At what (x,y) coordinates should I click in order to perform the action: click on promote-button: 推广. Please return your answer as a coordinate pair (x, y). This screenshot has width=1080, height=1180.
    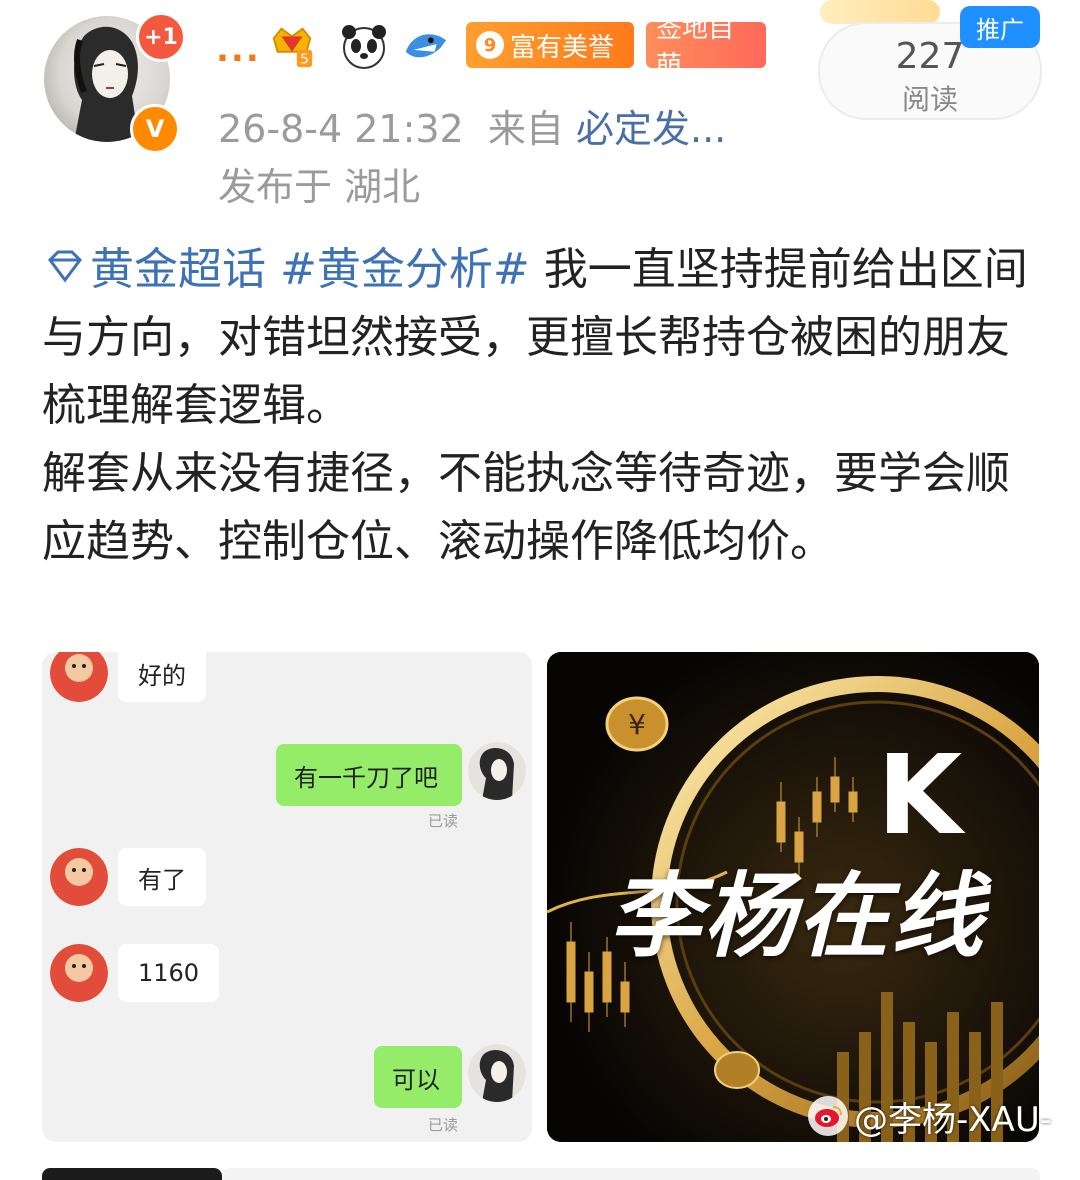
    Looking at the image, I should click on (1000, 27).